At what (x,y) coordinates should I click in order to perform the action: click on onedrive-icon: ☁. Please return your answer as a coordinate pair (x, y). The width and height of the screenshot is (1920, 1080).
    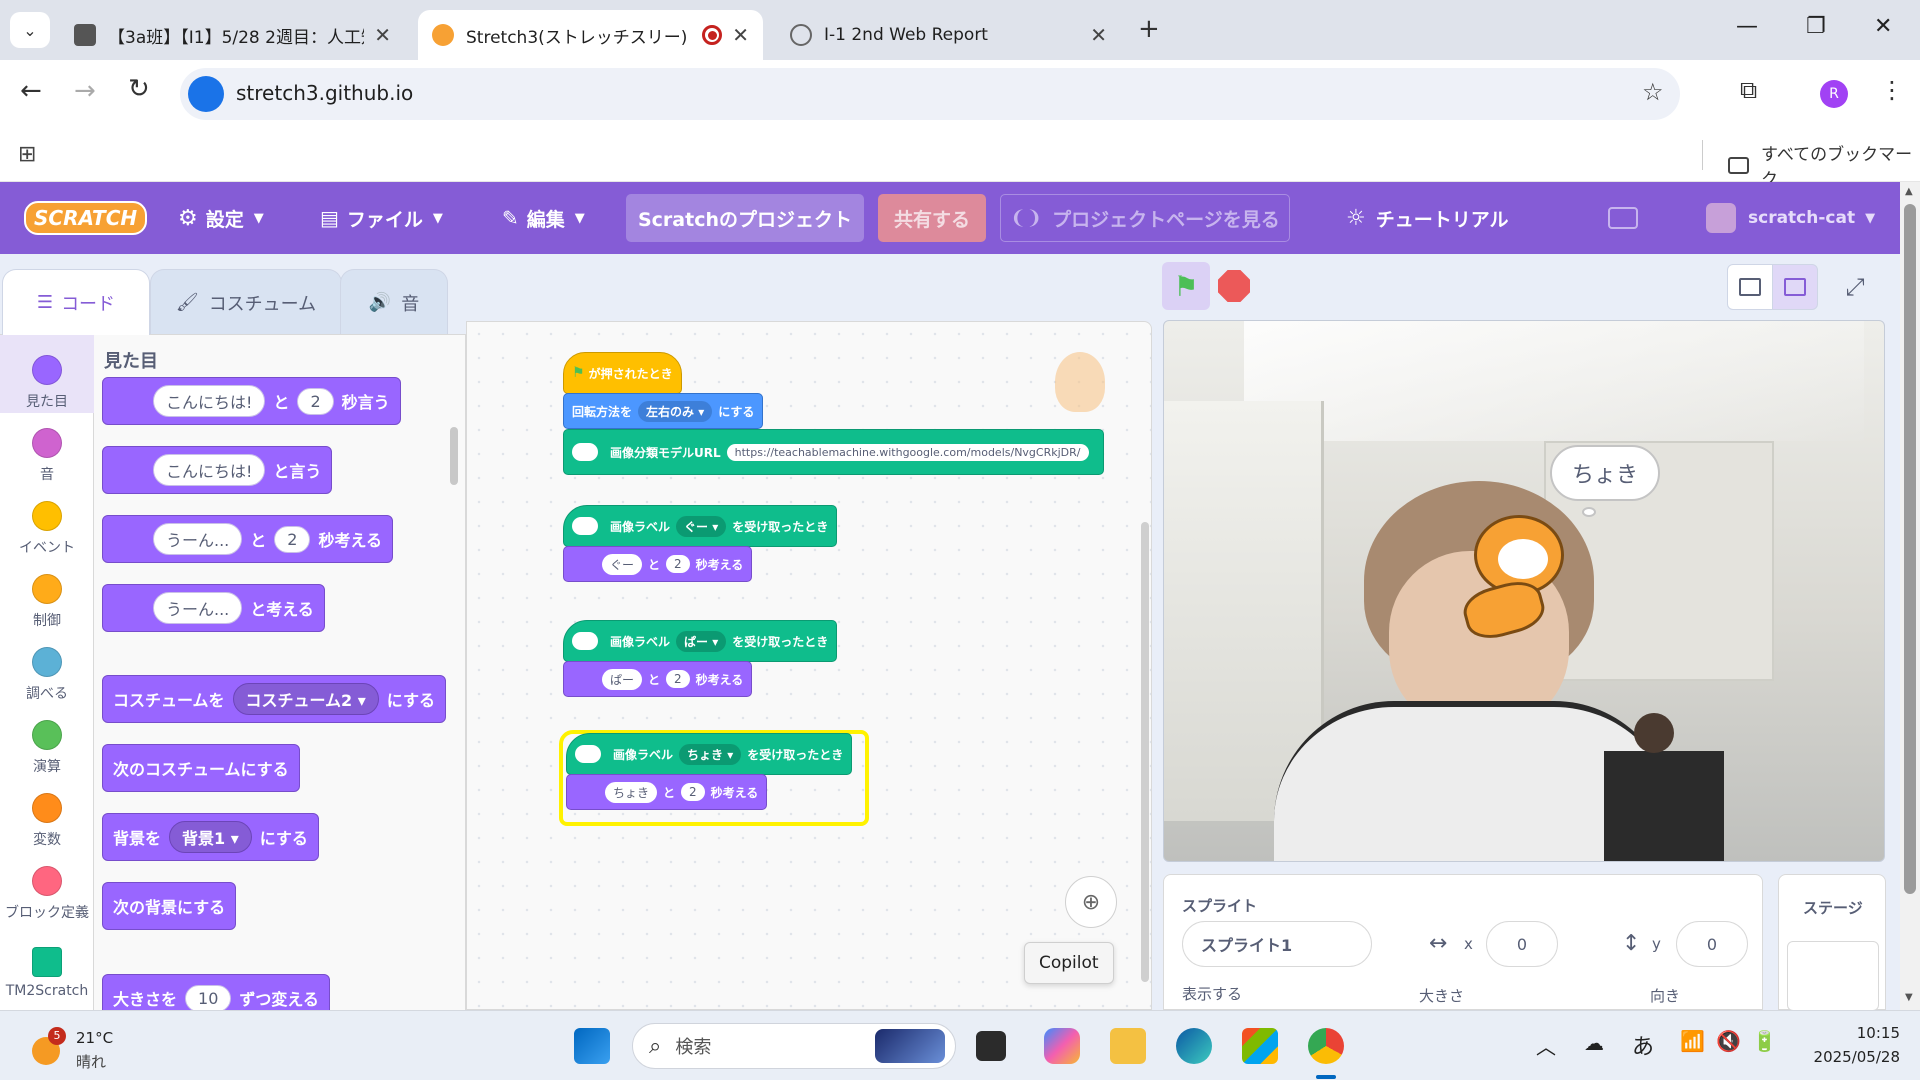
    Looking at the image, I should click on (1594, 1043).